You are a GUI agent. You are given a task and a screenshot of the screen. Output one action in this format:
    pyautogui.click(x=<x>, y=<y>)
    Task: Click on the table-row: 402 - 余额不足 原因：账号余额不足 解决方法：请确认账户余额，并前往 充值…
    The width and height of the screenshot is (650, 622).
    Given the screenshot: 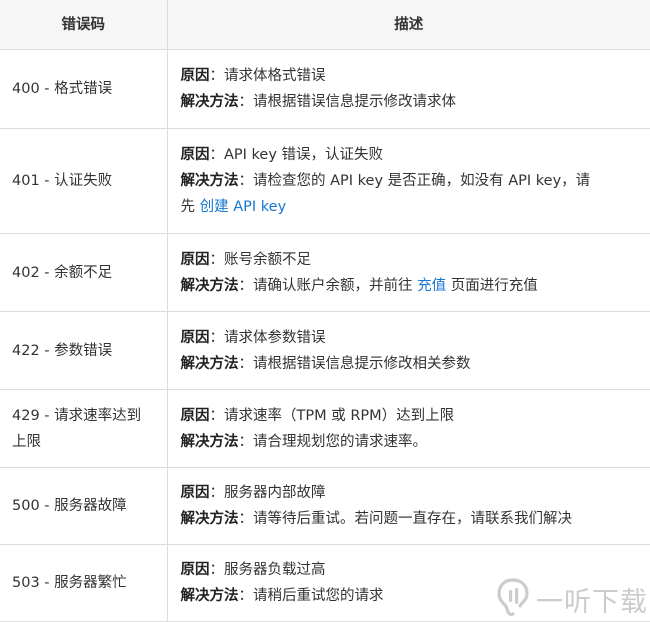 What is the action you would take?
    pyautogui.click(x=325, y=272)
    